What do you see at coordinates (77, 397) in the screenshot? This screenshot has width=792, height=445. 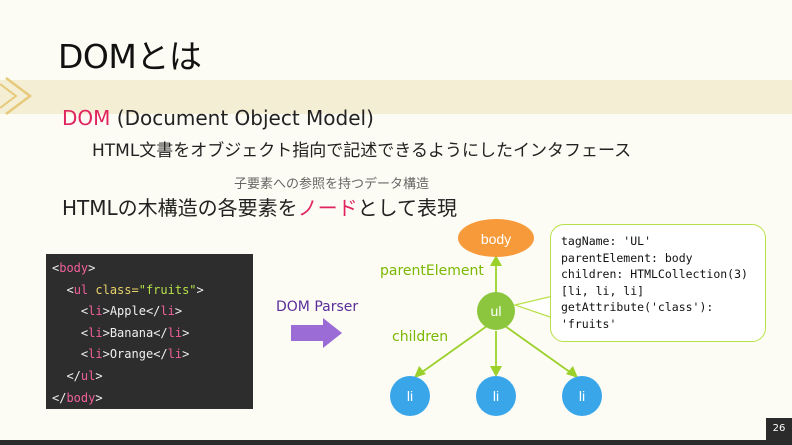 I see `code-line: </body>` at bounding box center [77, 397].